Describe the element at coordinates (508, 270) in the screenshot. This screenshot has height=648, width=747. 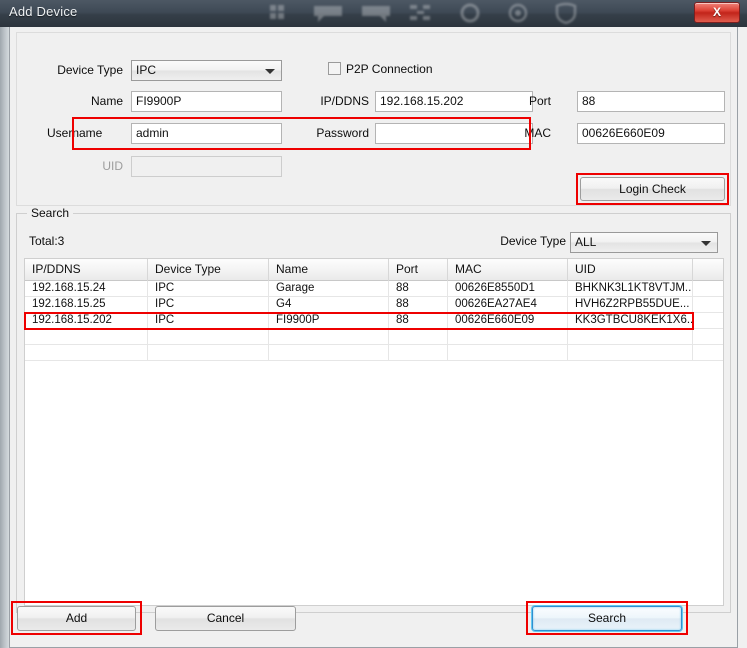
I see `column-header-mac: MAC` at that location.